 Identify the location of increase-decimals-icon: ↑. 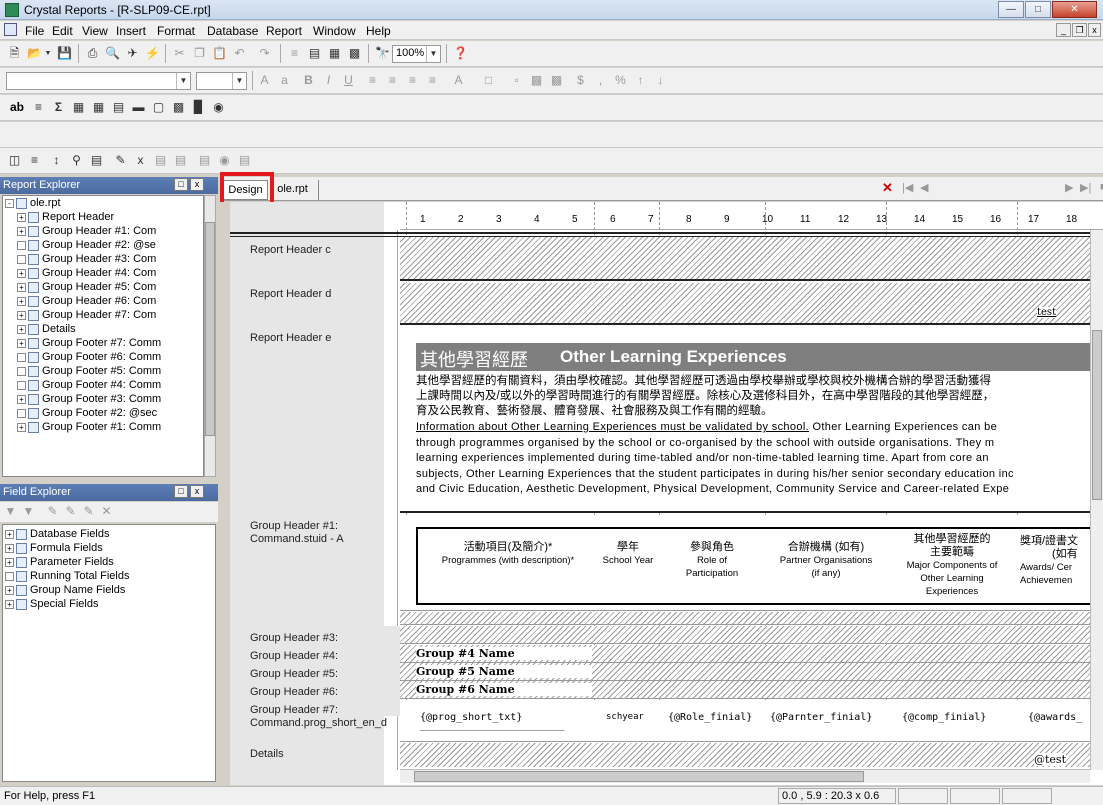
(640, 80).